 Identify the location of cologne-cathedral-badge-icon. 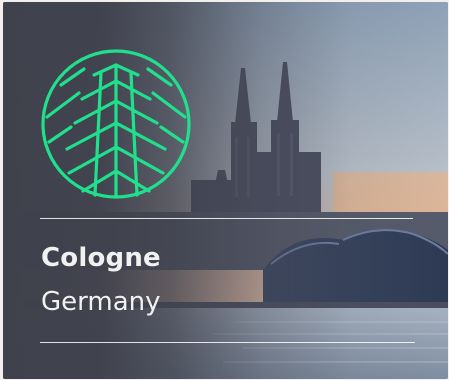
(116, 124).